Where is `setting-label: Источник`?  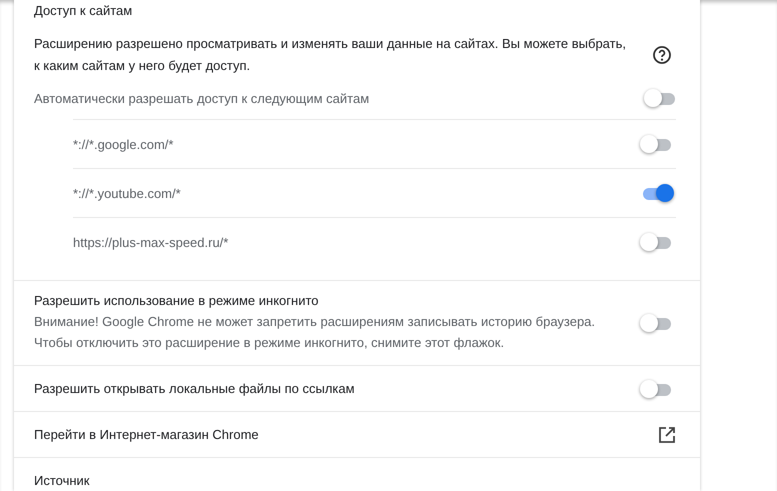
setting-label: Источник is located at coordinates (62, 480).